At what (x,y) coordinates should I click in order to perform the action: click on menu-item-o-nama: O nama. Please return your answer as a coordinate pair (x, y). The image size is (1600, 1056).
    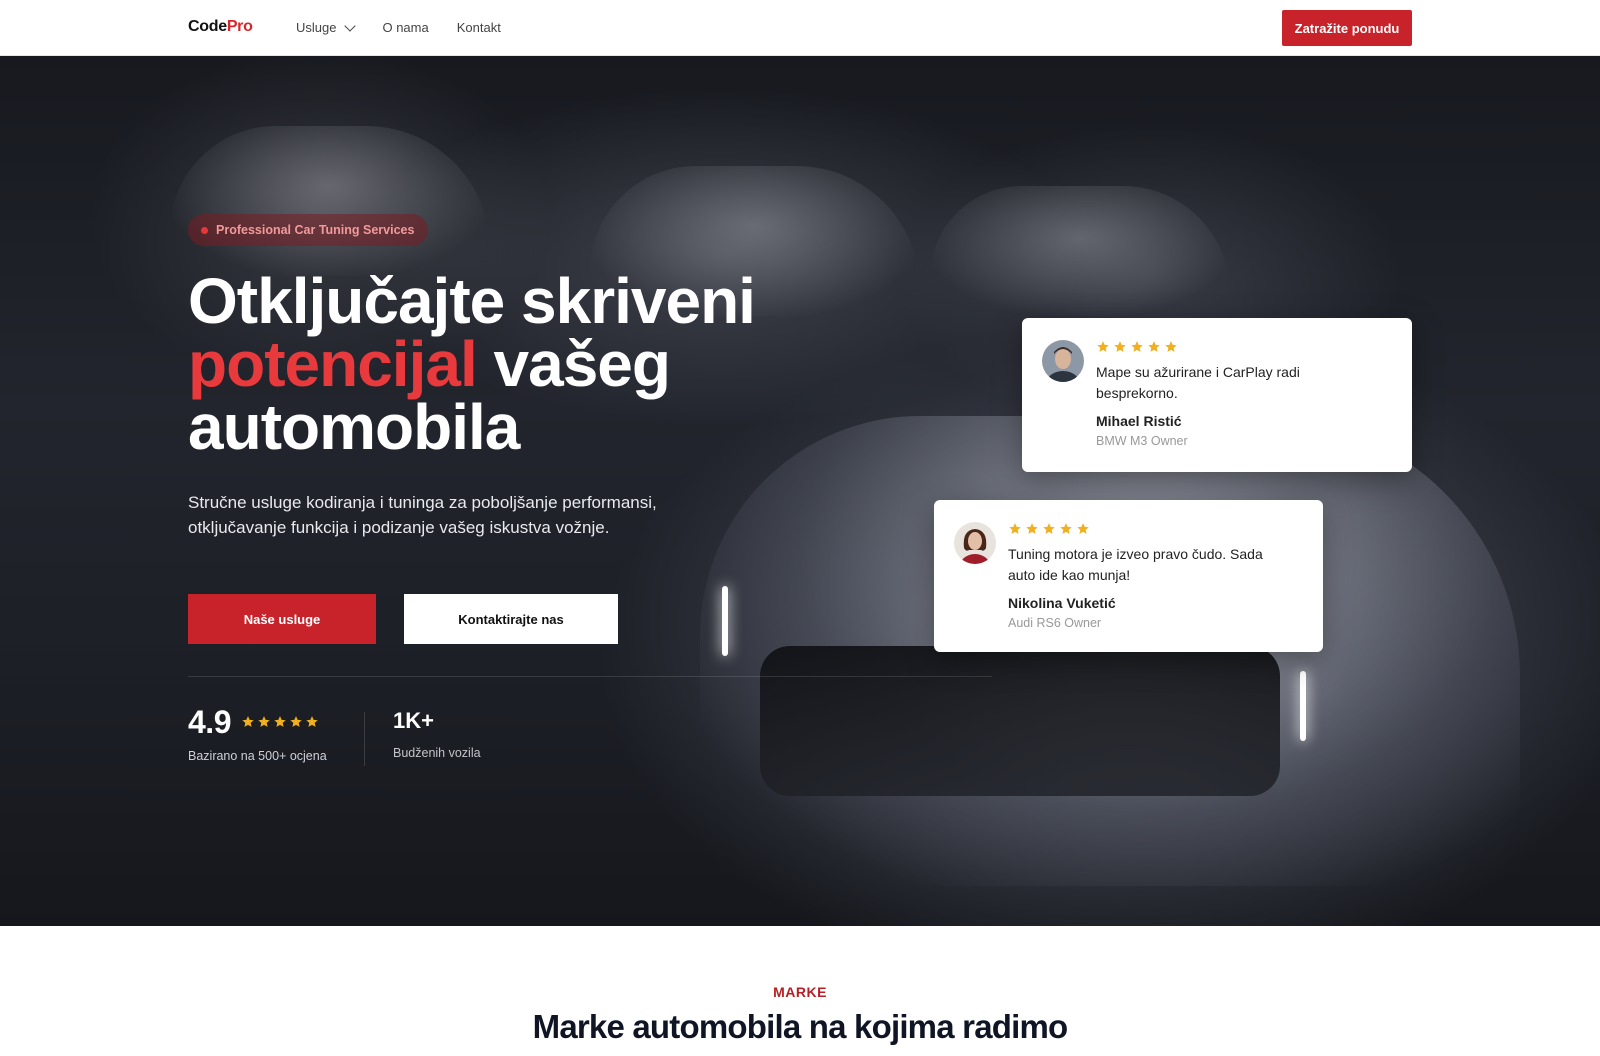
    Looking at the image, I should click on (405, 27).